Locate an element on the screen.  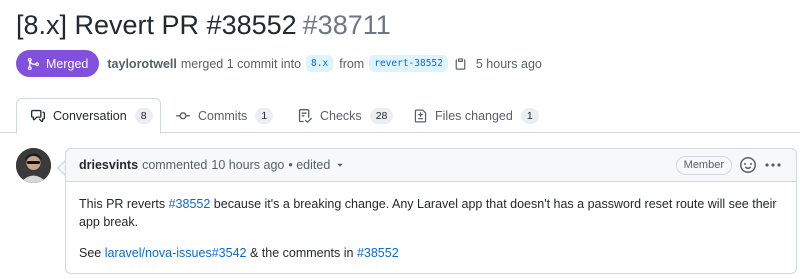
comment-discussion-icon is located at coordinates (38, 116).